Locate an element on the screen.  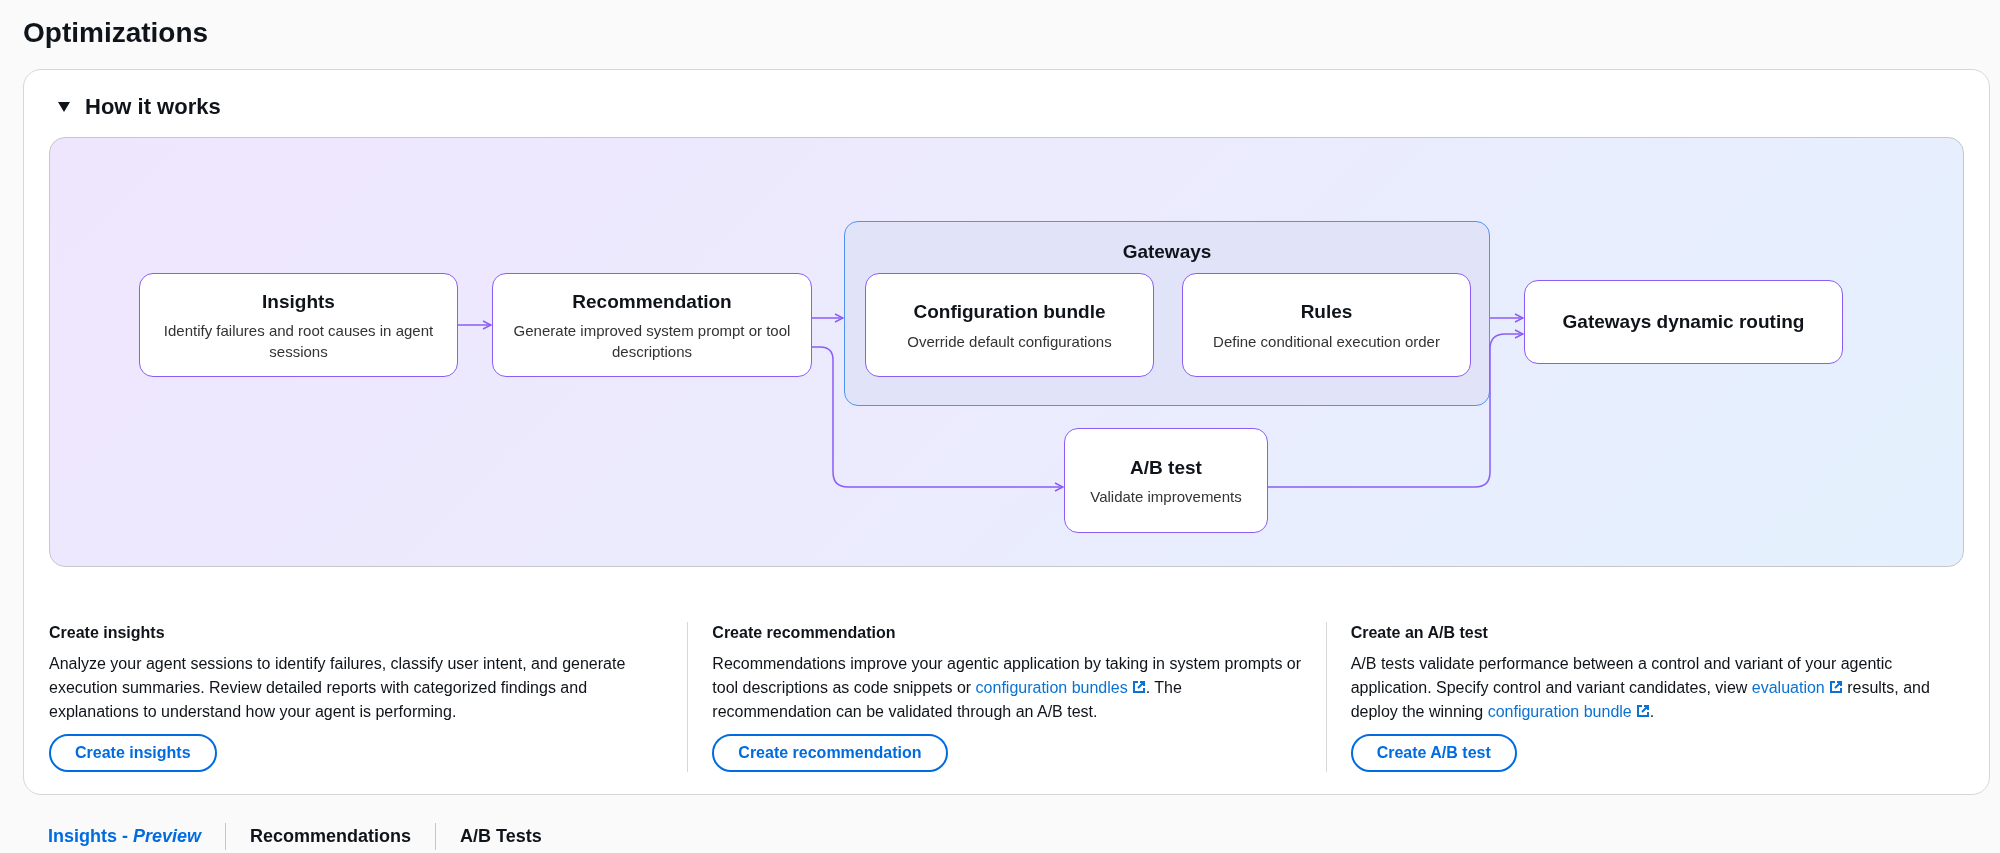
doc-link: configuration bundles is located at coordinates (1060, 687).